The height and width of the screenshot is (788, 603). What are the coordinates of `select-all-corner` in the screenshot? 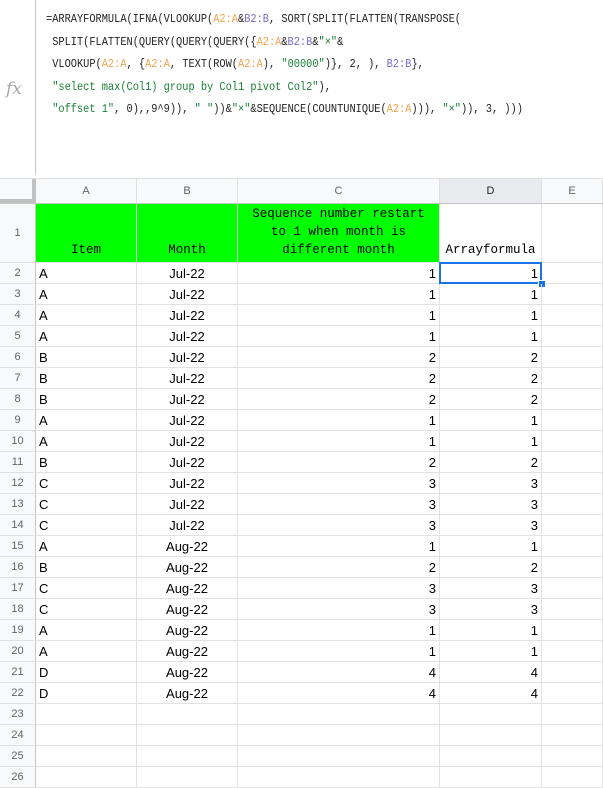 It's located at (18, 191).